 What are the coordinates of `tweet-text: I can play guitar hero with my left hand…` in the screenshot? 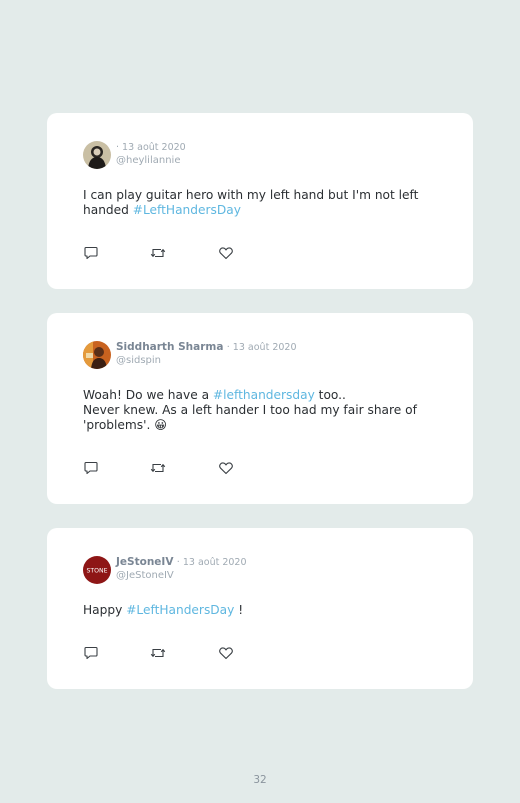 It's located at (251, 202).